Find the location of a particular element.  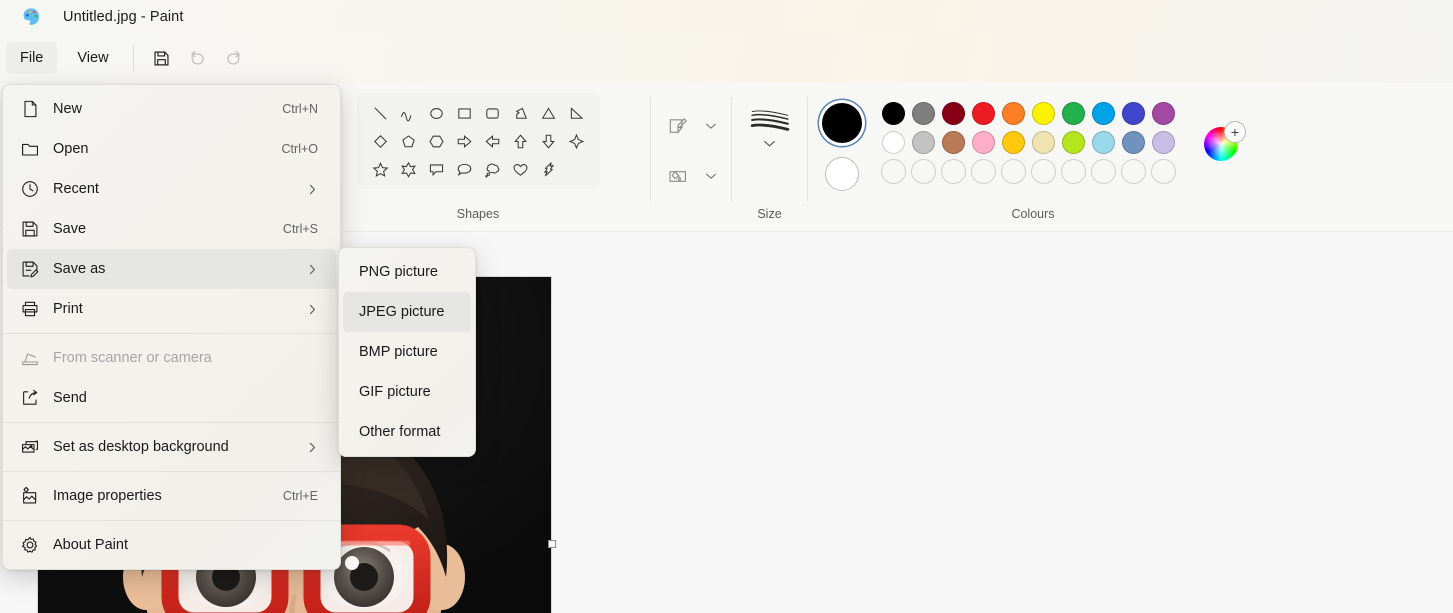

size-chevron-down-icon is located at coordinates (769, 143).